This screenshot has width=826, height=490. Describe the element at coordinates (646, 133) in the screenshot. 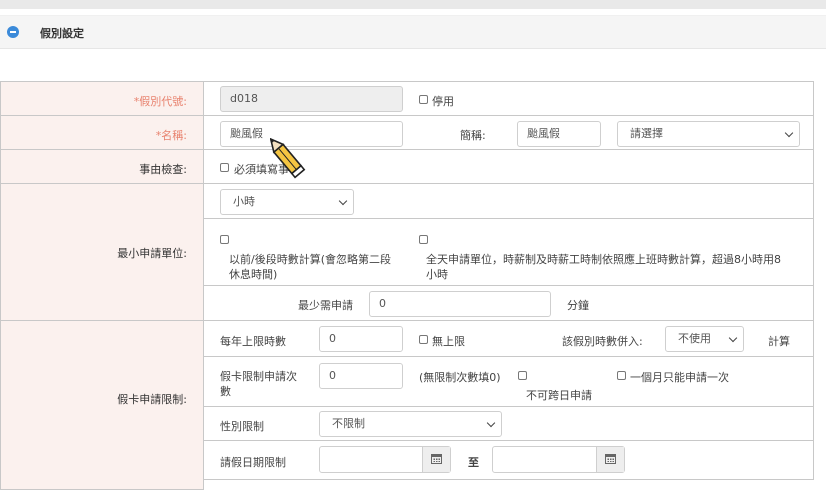

I see `category-select-value: 請選擇` at that location.